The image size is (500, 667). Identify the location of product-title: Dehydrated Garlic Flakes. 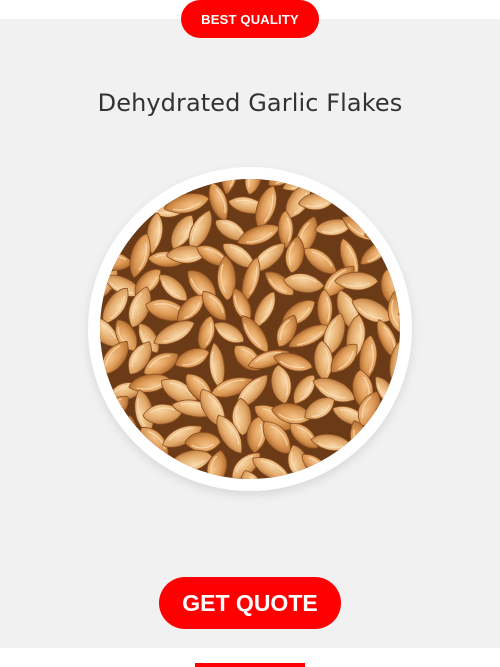
(250, 103).